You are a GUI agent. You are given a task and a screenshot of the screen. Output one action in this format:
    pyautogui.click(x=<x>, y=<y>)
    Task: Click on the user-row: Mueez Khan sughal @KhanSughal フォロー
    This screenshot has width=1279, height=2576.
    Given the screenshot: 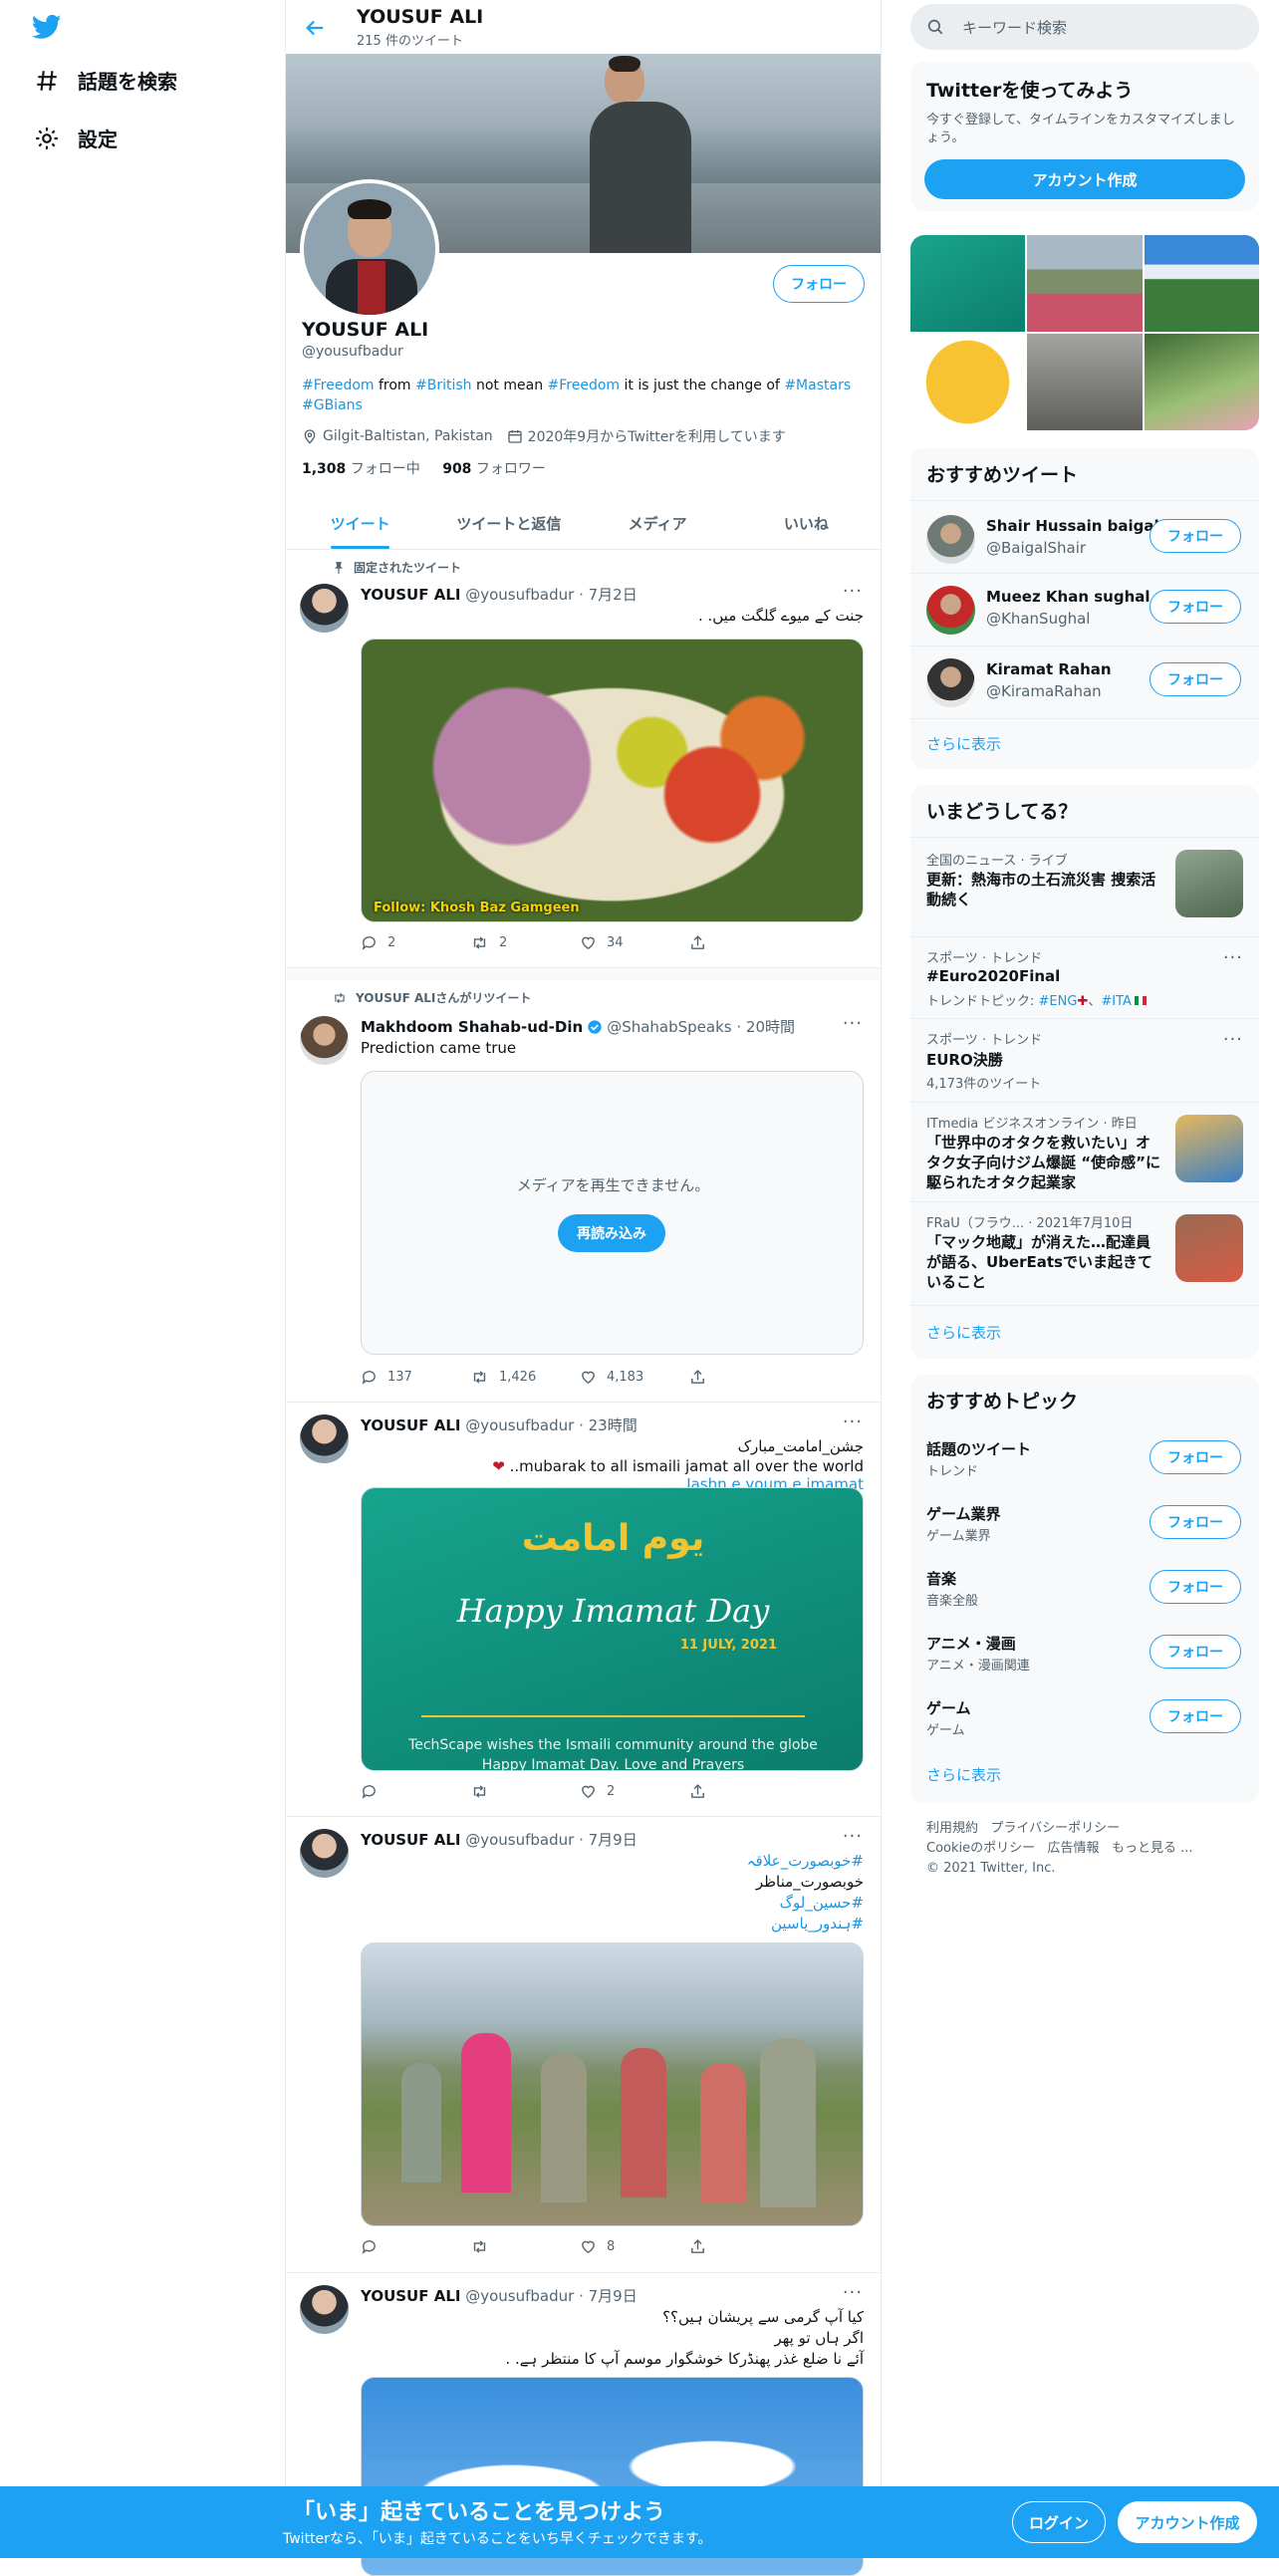 What is the action you would take?
    pyautogui.click(x=1085, y=609)
    